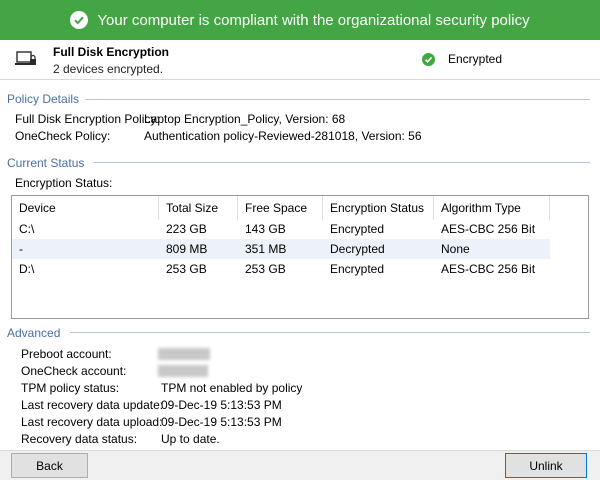 This screenshot has width=600, height=480. Describe the element at coordinates (46, 163) in the screenshot. I see `current-status-title: Current Status` at that location.